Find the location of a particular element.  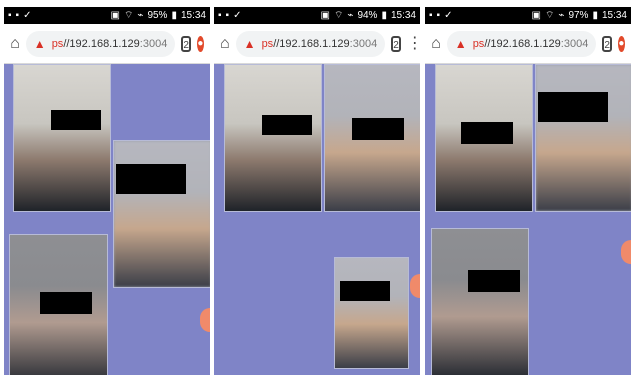

battery-percent: 97% is located at coordinates (578, 15).